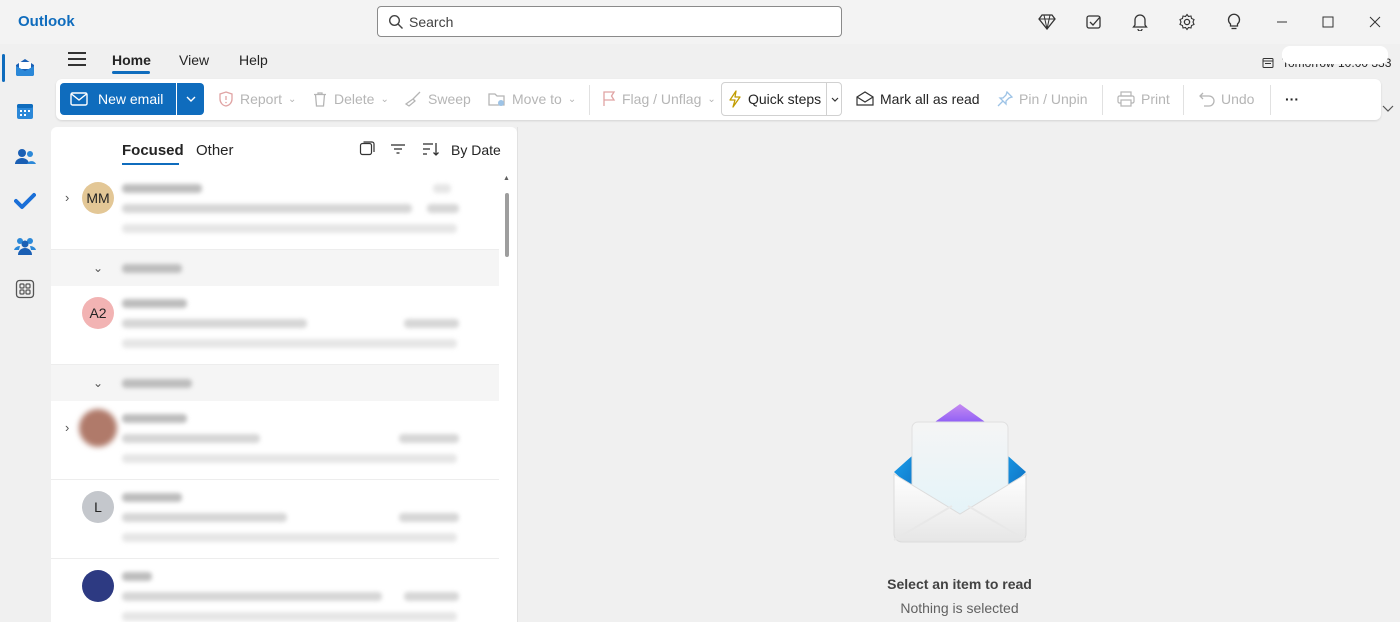  I want to click on search-box: Search, so click(609, 21).